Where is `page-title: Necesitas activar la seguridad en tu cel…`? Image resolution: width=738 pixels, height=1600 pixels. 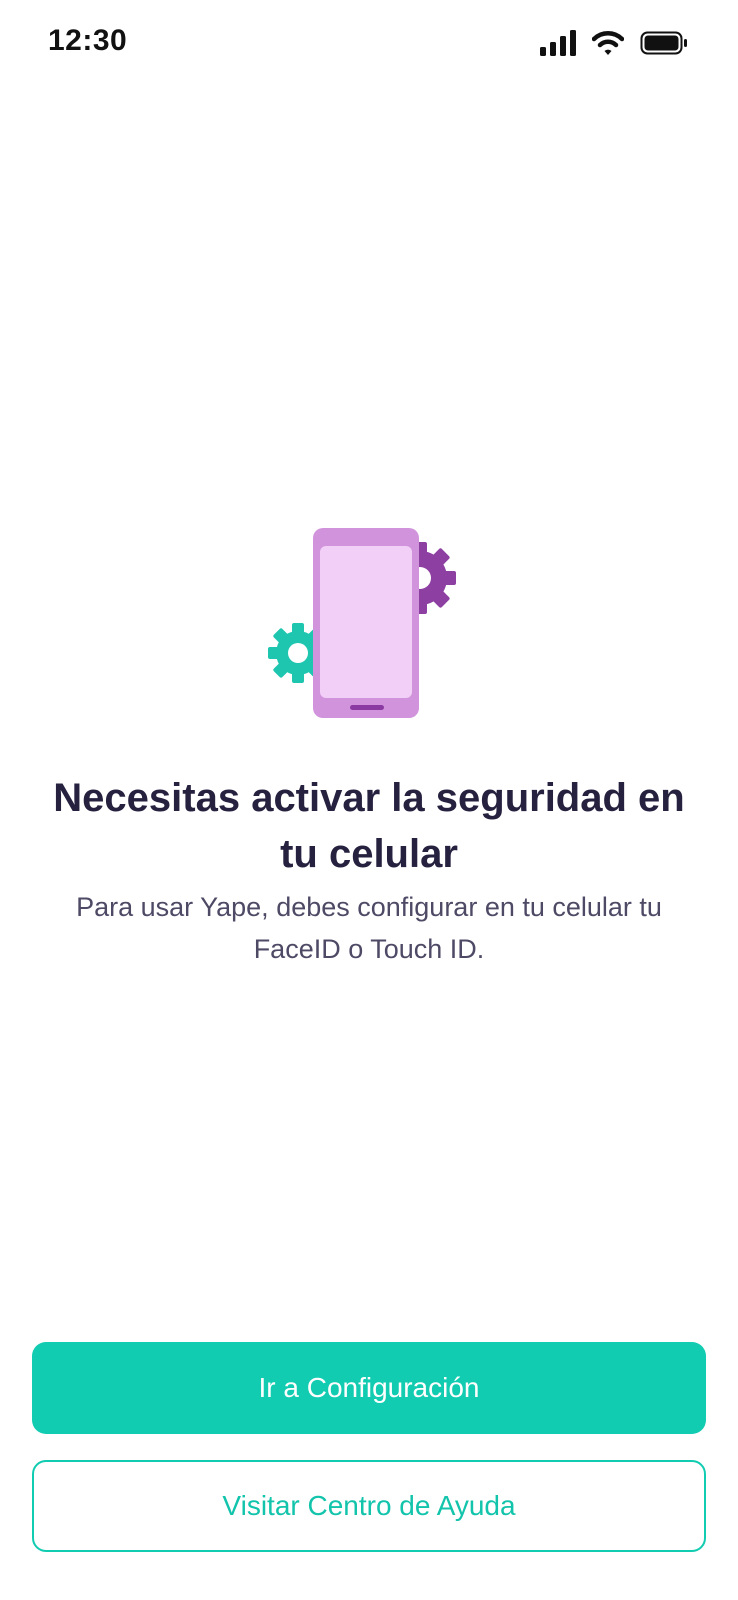 page-title: Necesitas activar la seguridad en tu cel… is located at coordinates (369, 826).